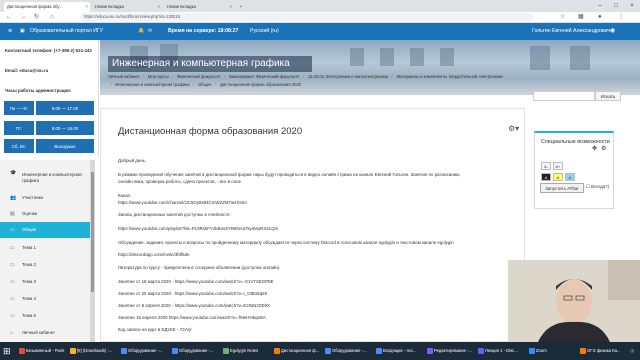  What do you see at coordinates (612, 31) in the screenshot?
I see `avatar: ◉` at bounding box center [612, 31].